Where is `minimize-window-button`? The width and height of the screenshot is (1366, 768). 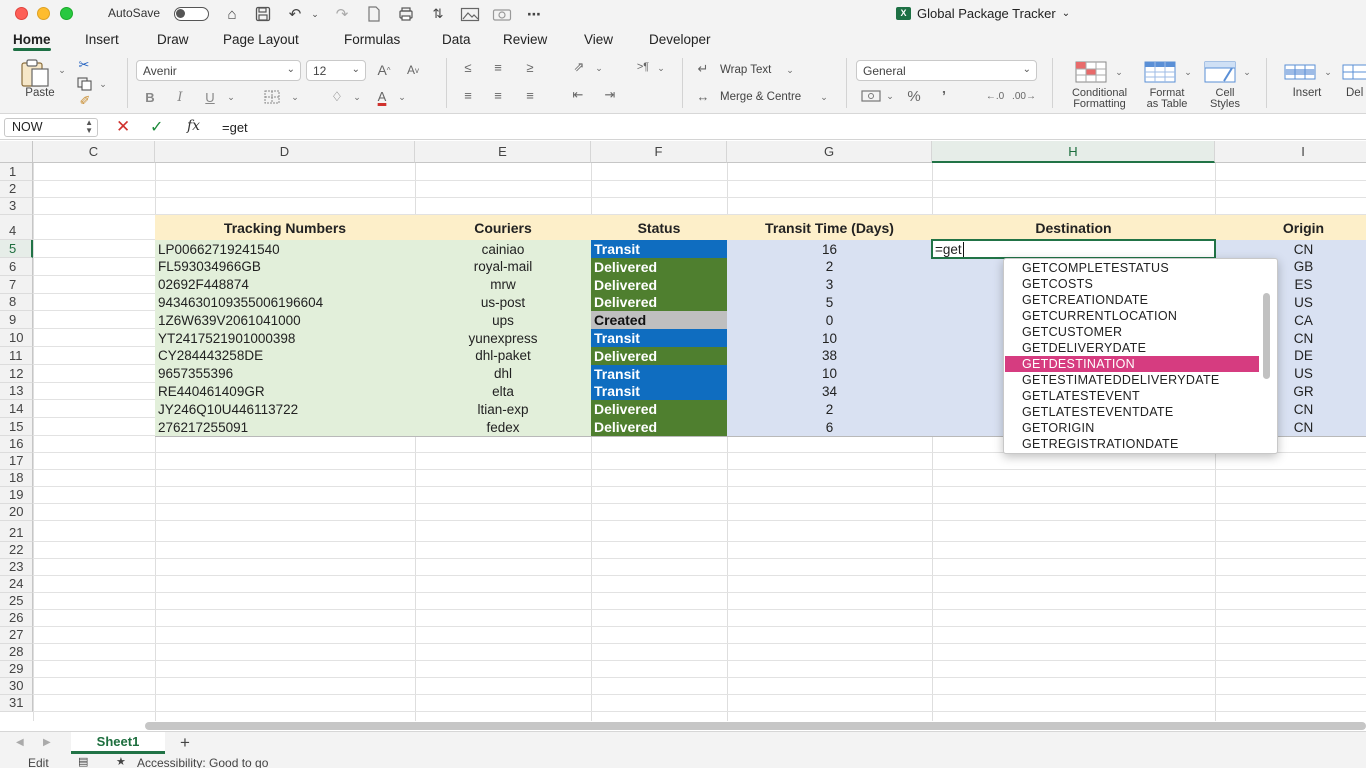 minimize-window-button is located at coordinates (43, 13).